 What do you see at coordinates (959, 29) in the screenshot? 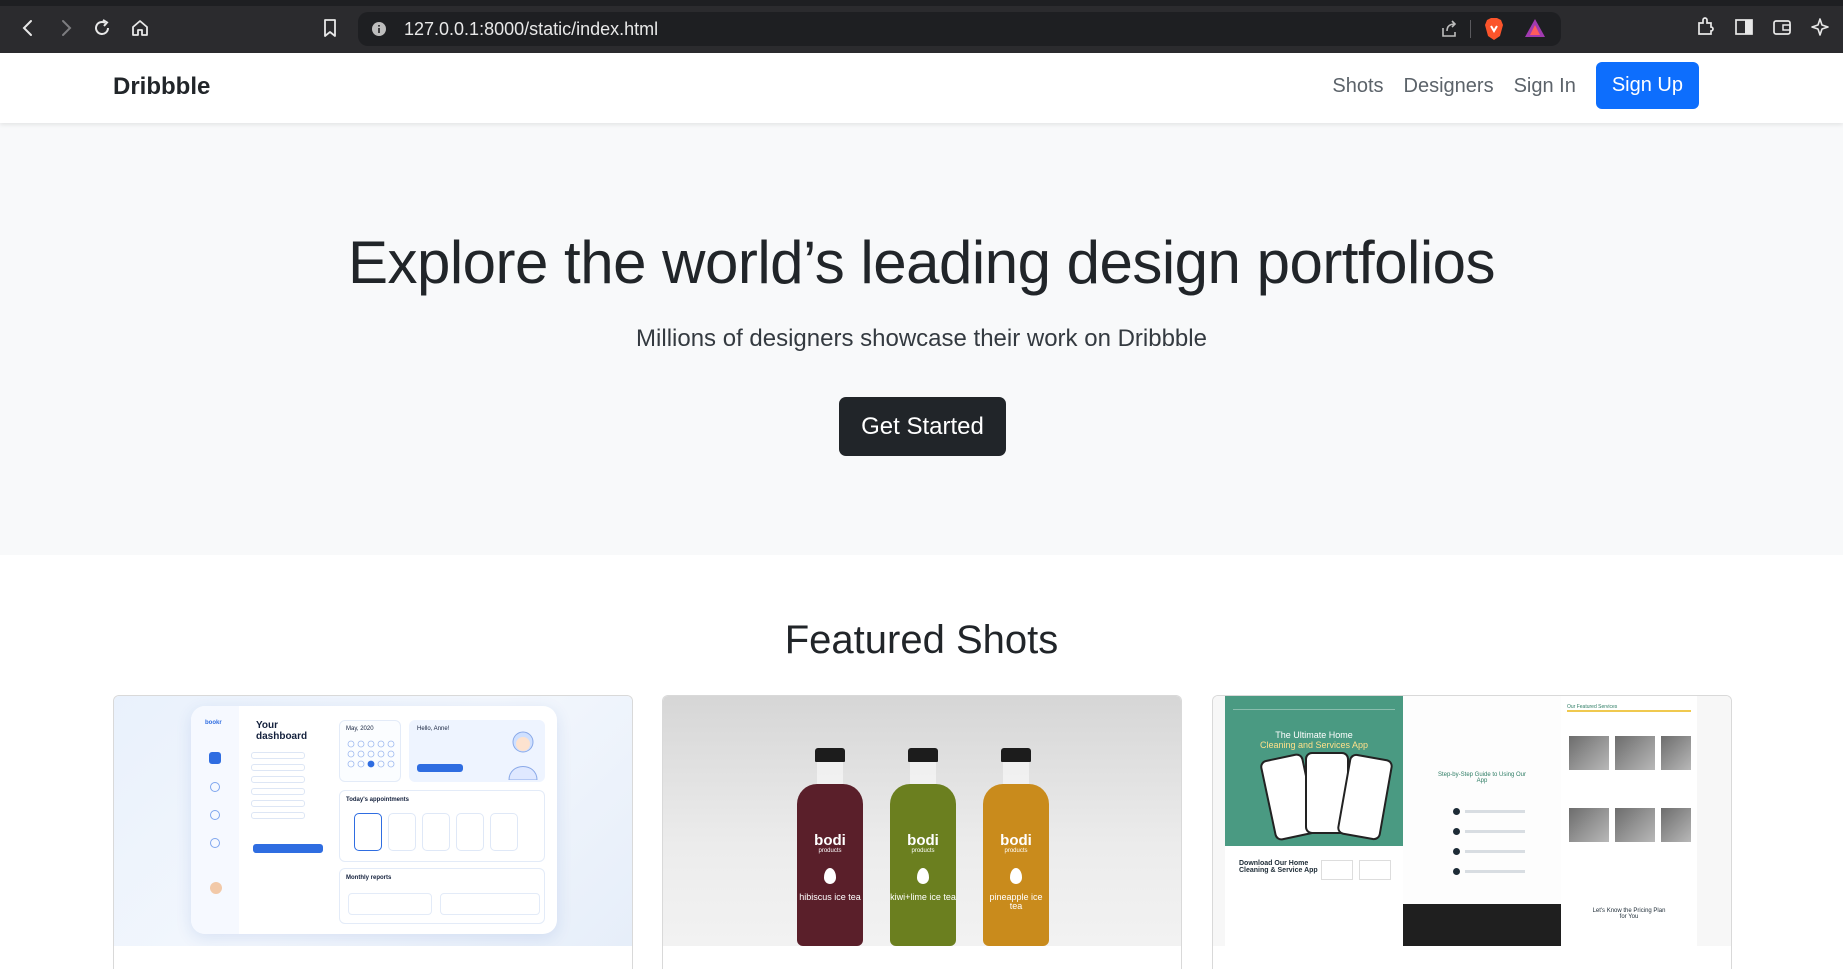
I see `address-bar: 127.0.0.1:8000/static/index.html` at bounding box center [959, 29].